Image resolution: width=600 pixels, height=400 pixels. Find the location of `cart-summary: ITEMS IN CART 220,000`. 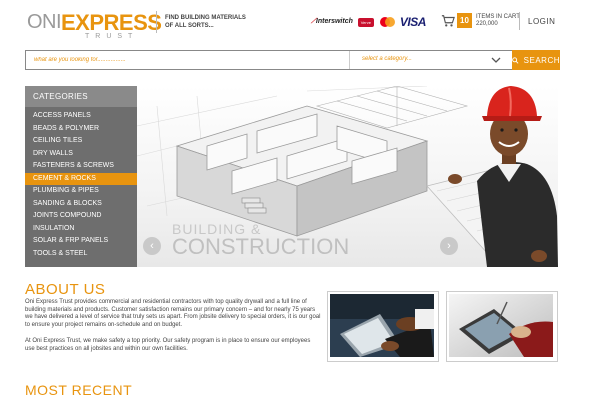

cart-summary: ITEMS IN CART 220,000 is located at coordinates (498, 21).